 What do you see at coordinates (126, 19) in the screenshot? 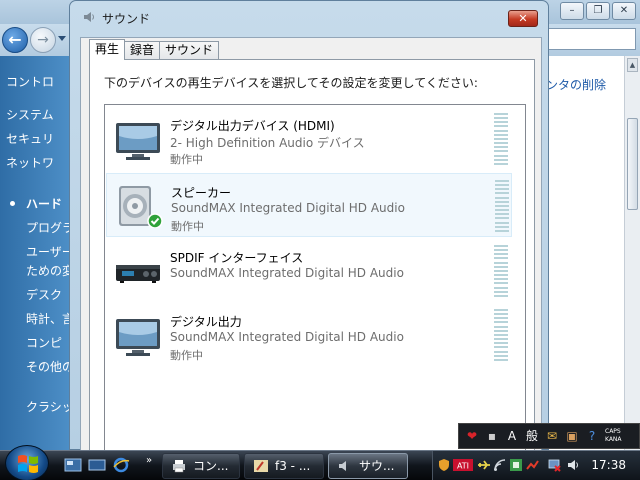
I see `dialog-title: サウンド` at bounding box center [126, 19].